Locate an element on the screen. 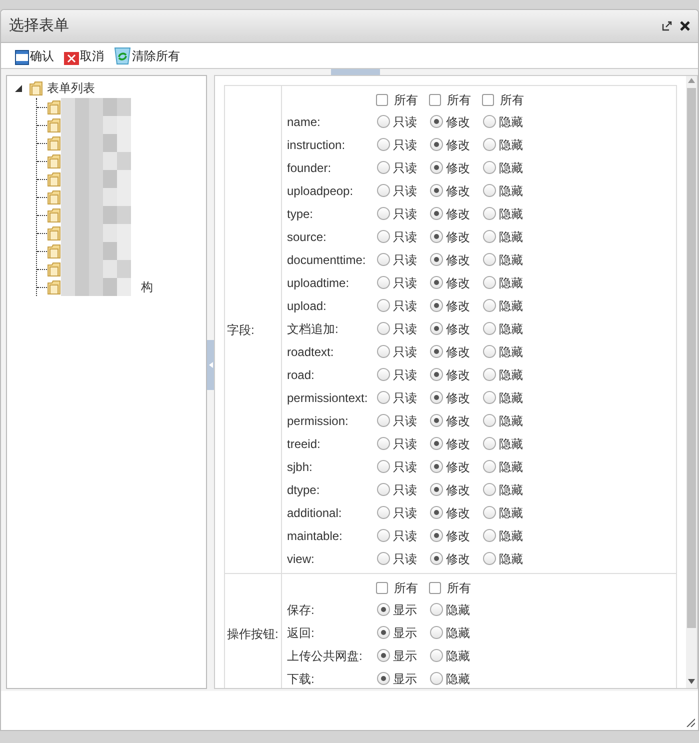 Image resolution: width=699 pixels, height=743 pixels. field-label: permissiontext: is located at coordinates (328, 398).